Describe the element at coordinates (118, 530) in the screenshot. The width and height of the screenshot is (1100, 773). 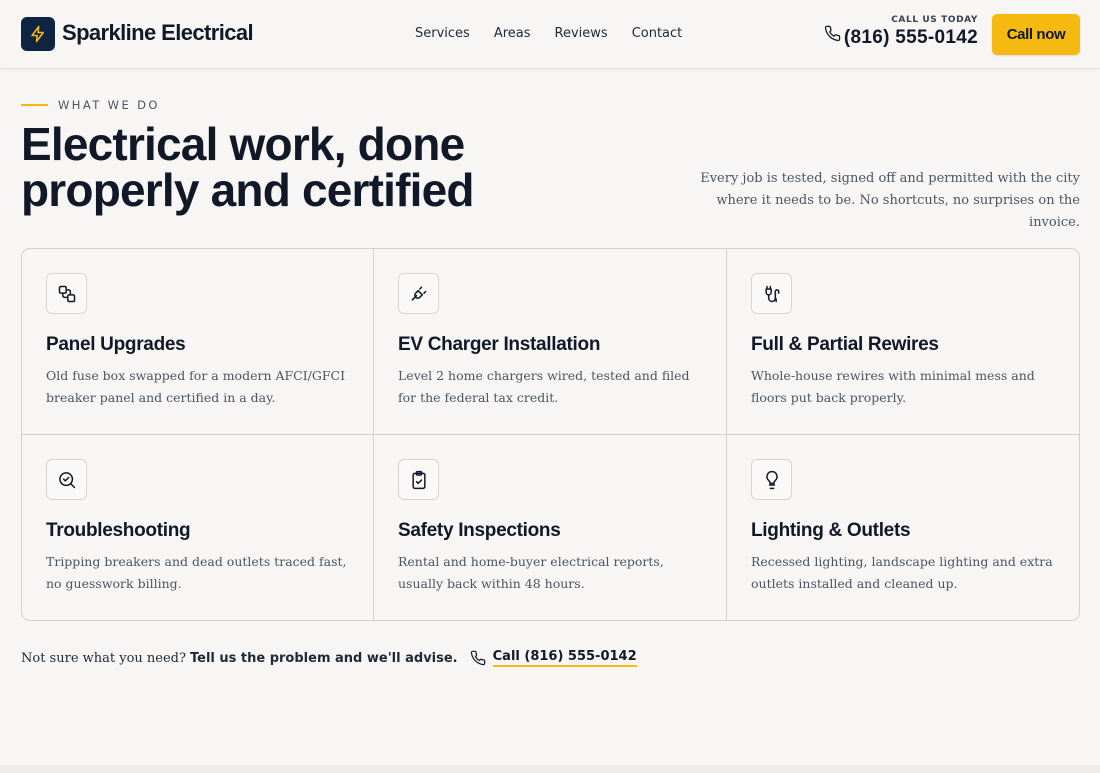
I see `service-title: Troubleshooting` at that location.